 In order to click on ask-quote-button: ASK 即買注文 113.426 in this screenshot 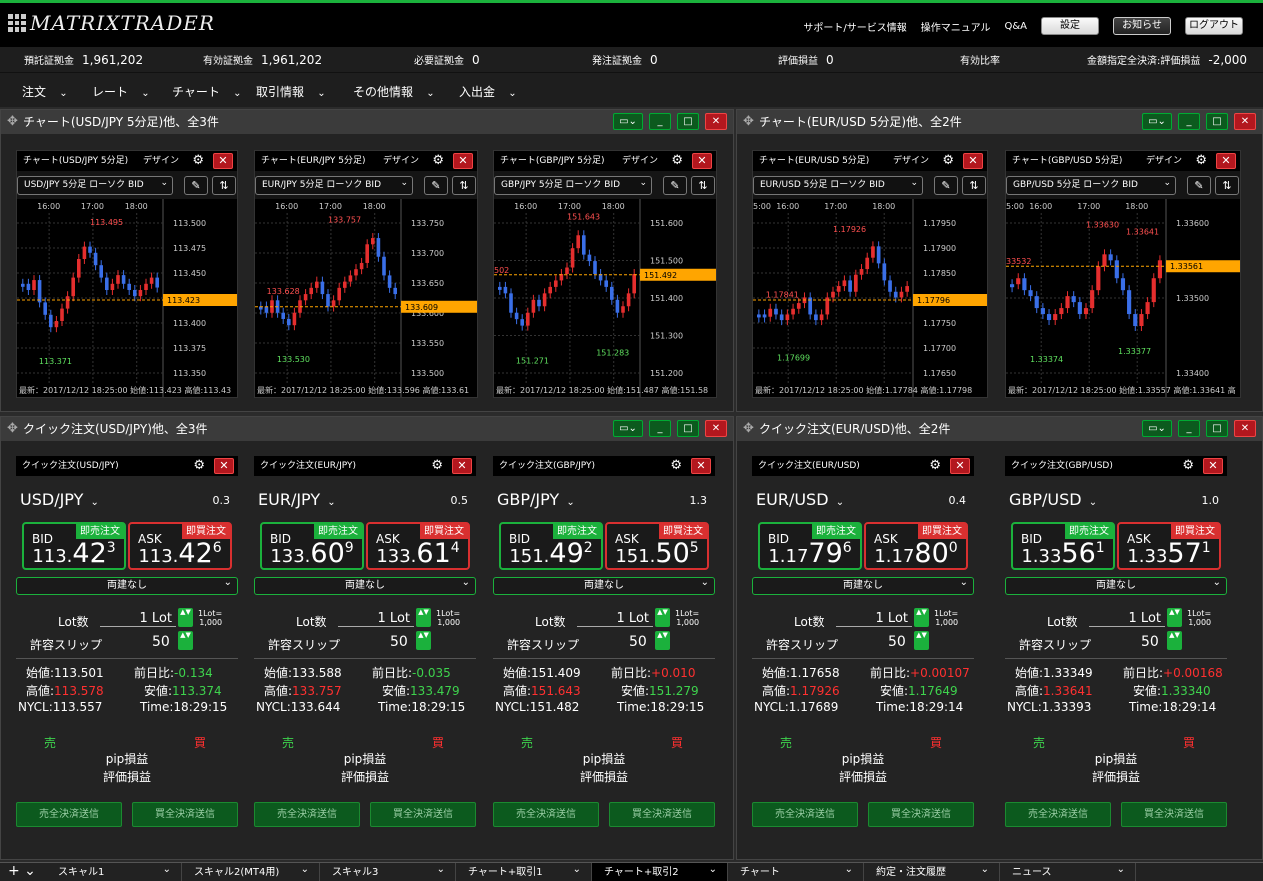, I will do `click(180, 546)`.